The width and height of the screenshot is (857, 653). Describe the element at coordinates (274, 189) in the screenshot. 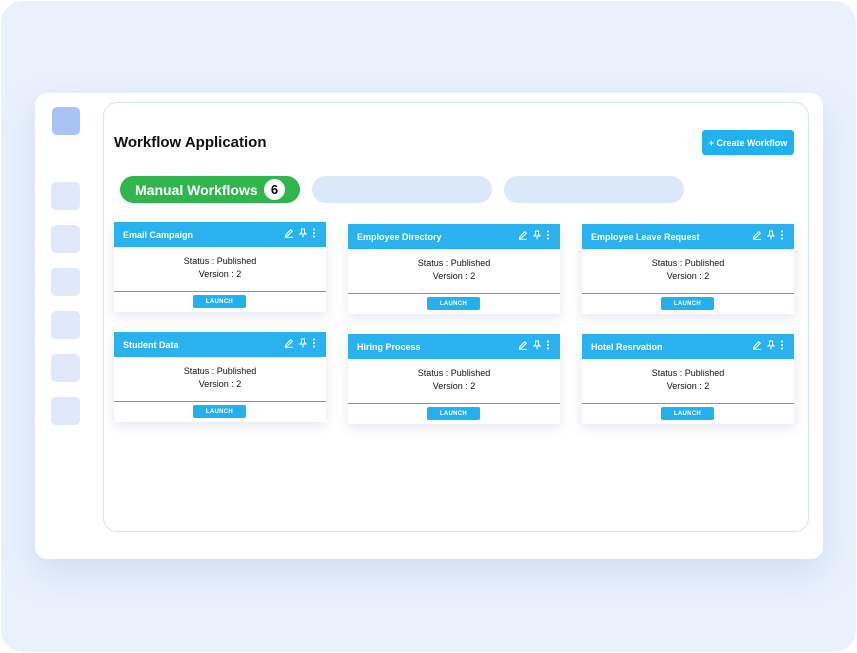

I see `count-badge: 6` at that location.